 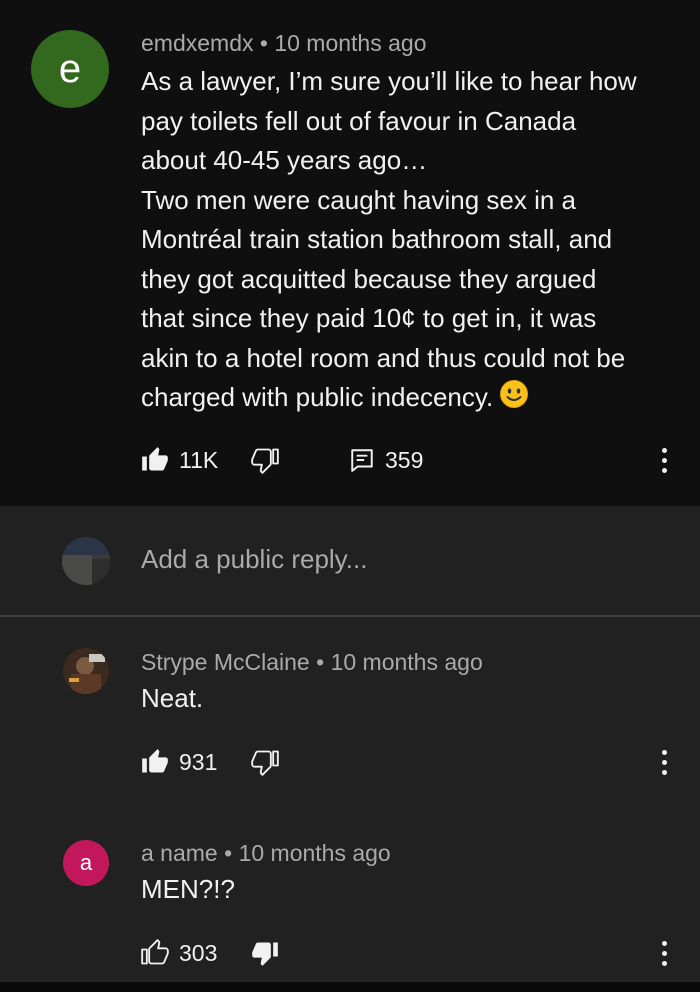 What do you see at coordinates (312, 662) in the screenshot?
I see `comment-meta: Strype McClaine • 10 months ago` at bounding box center [312, 662].